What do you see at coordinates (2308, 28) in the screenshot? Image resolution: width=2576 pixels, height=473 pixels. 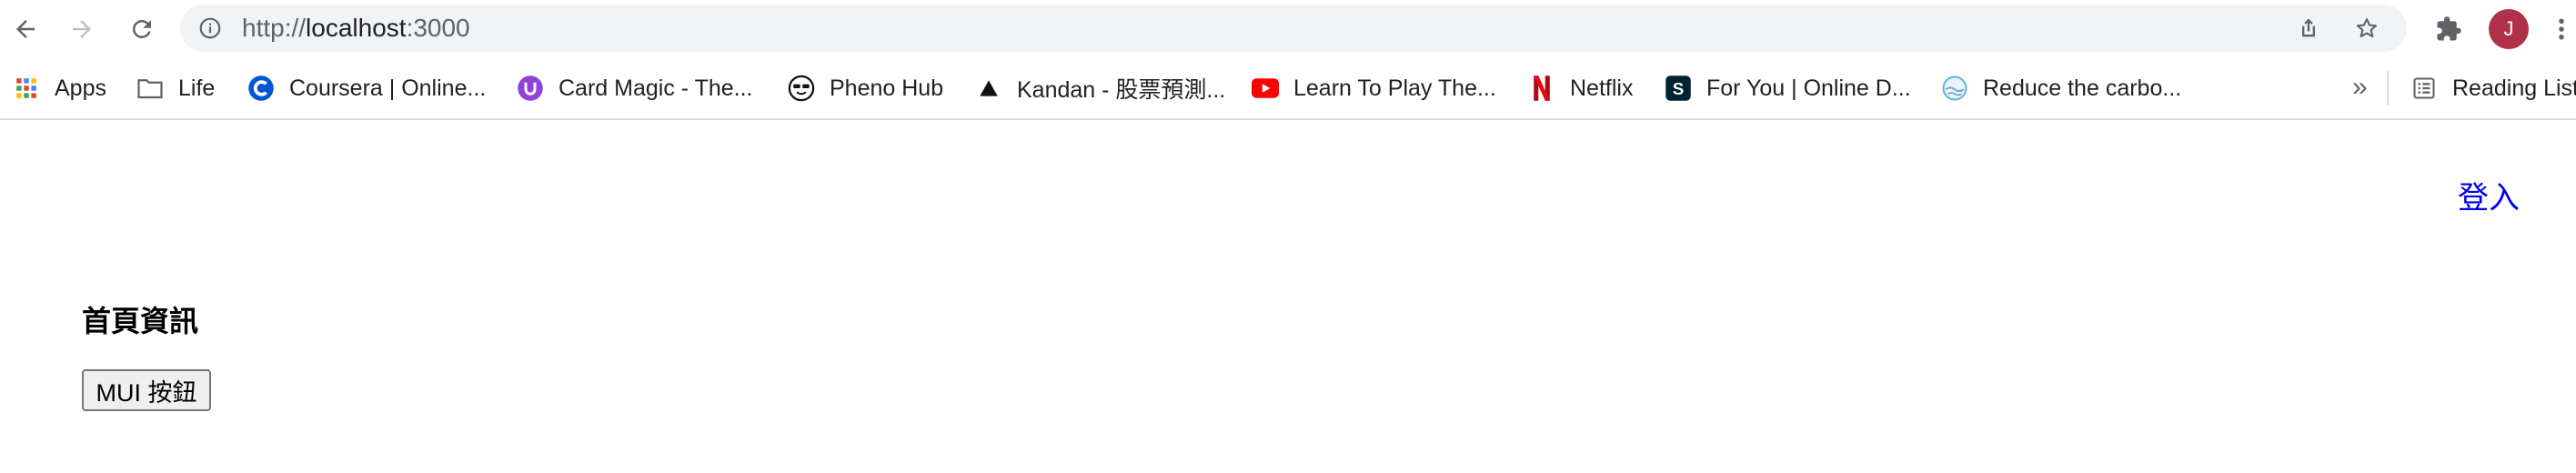 I see `share-icon` at bounding box center [2308, 28].